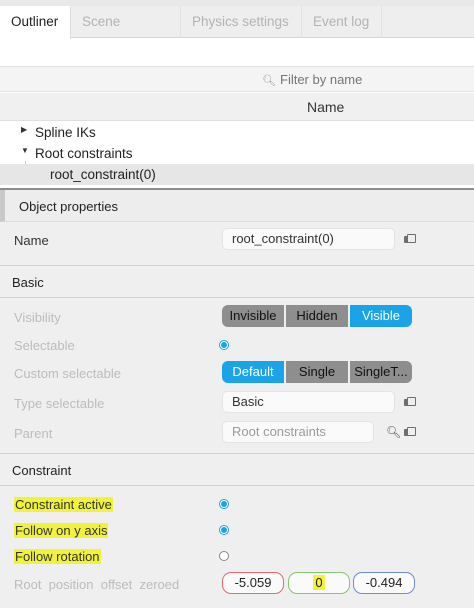 The width and height of the screenshot is (474, 608). What do you see at coordinates (28, 282) in the screenshot?
I see `section-label: Basic` at bounding box center [28, 282].